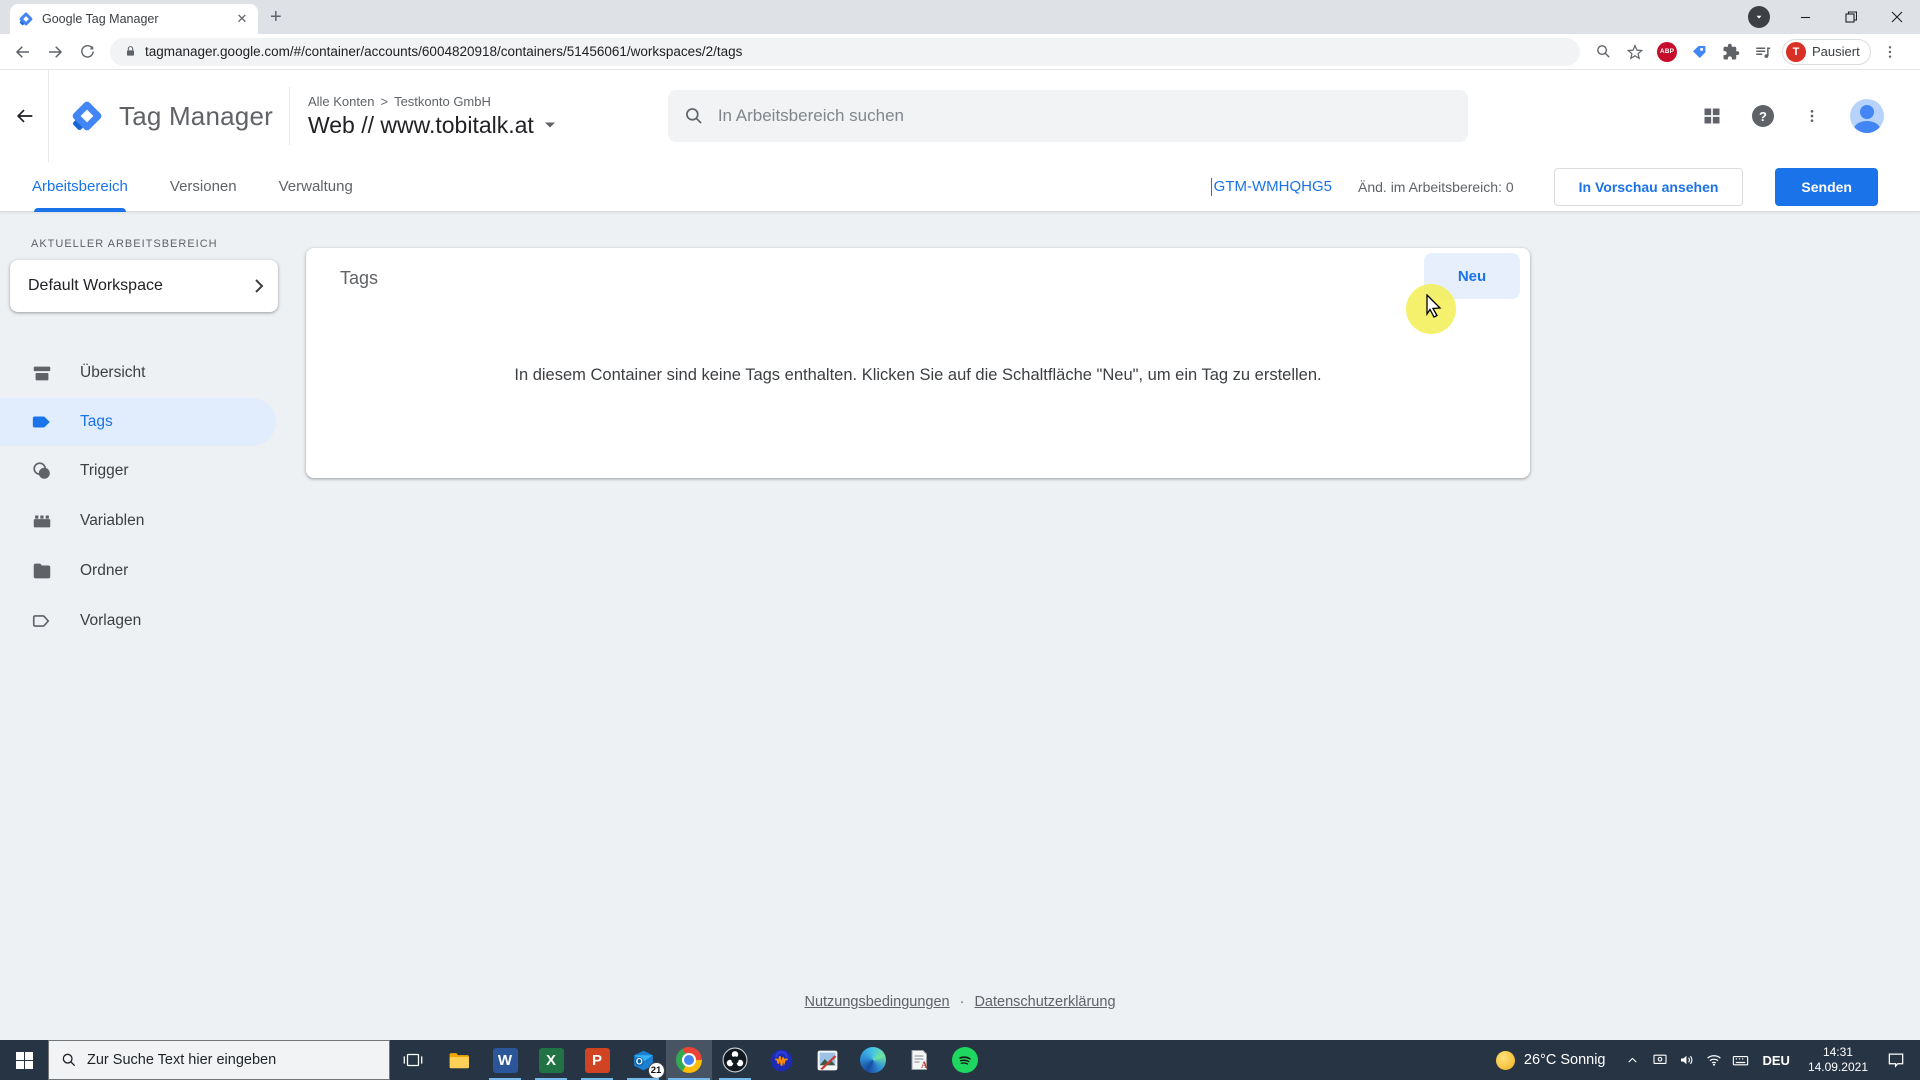  Describe the element at coordinates (1812, 116) in the screenshot. I see `header-kebab-icon` at that location.